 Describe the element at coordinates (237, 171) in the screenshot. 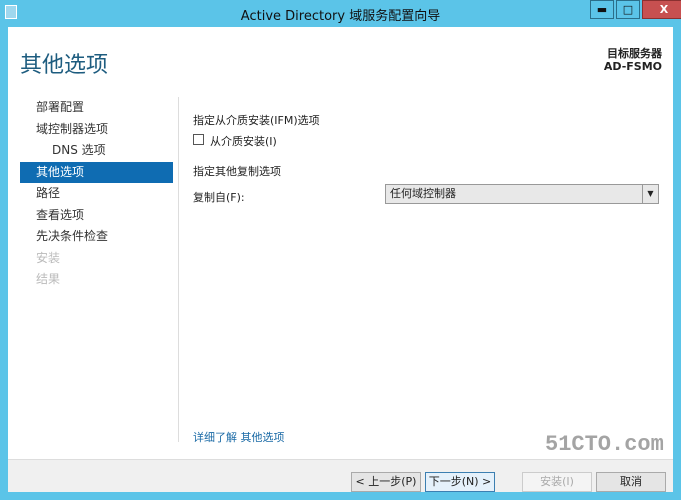

I see `replication-section-heading: 指定其他复制选项` at that location.